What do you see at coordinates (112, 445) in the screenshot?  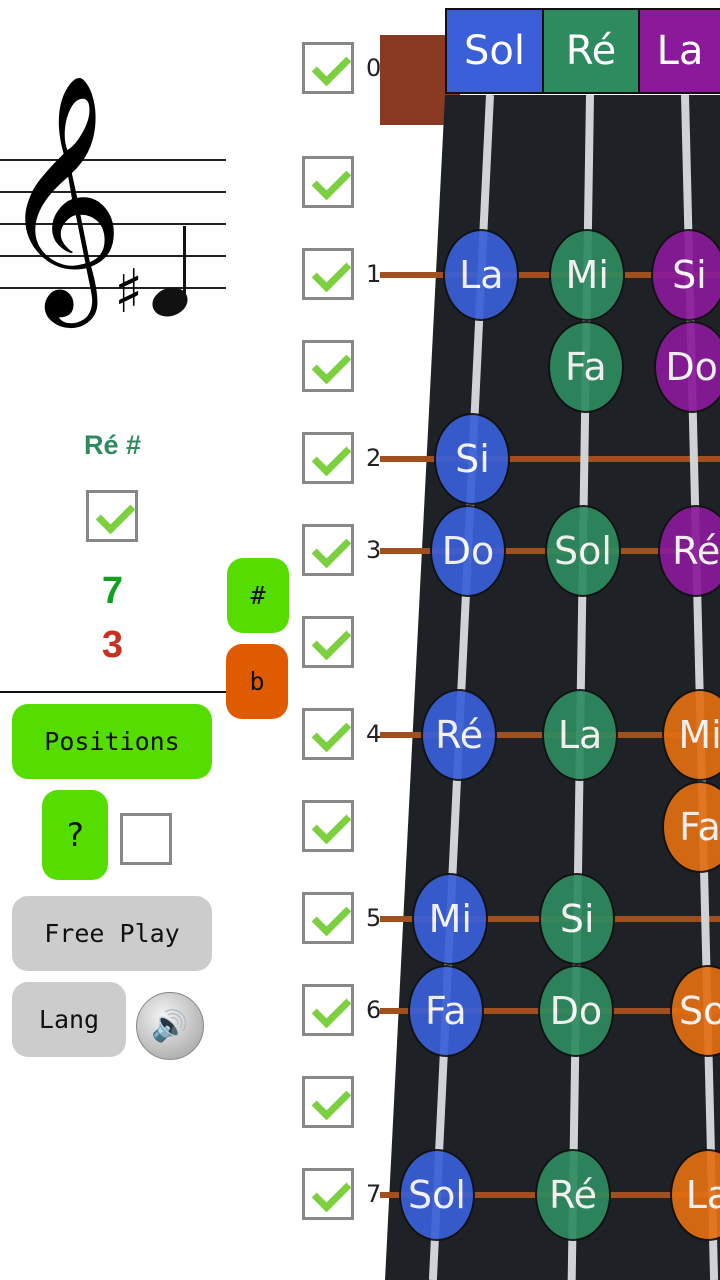 I see `current-note-name: Ré #` at bounding box center [112, 445].